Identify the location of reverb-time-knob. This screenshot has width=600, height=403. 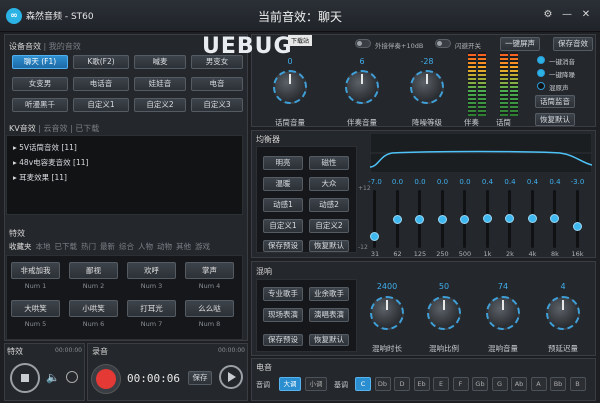
(387, 313).